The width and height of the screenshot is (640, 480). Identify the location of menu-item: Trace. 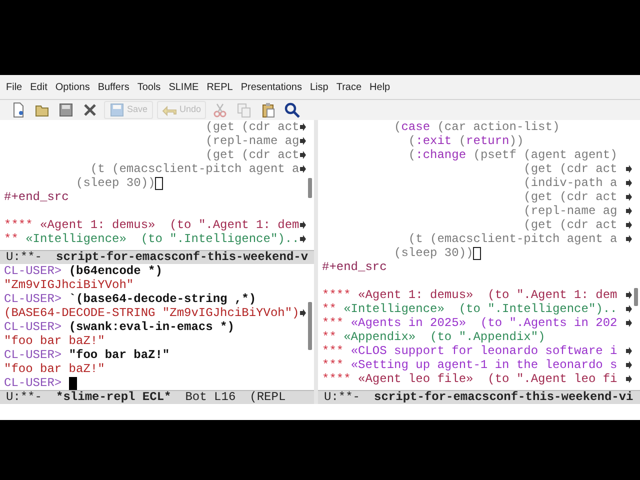
(349, 87).